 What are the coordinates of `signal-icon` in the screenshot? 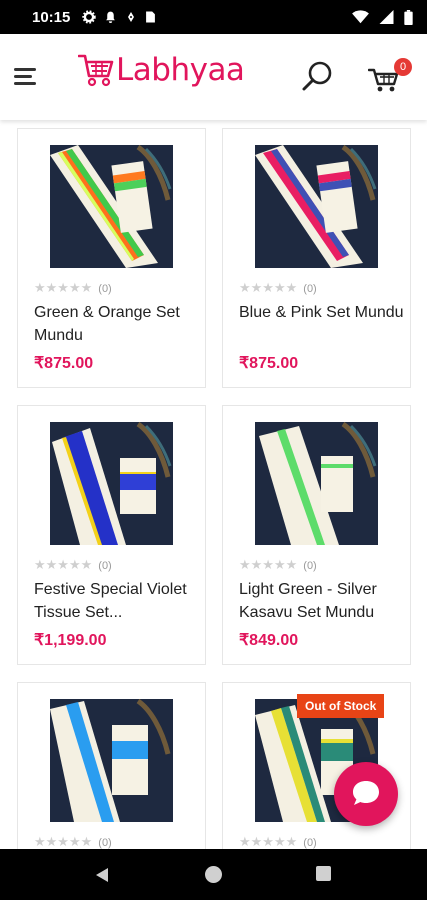 It's located at (386, 17).